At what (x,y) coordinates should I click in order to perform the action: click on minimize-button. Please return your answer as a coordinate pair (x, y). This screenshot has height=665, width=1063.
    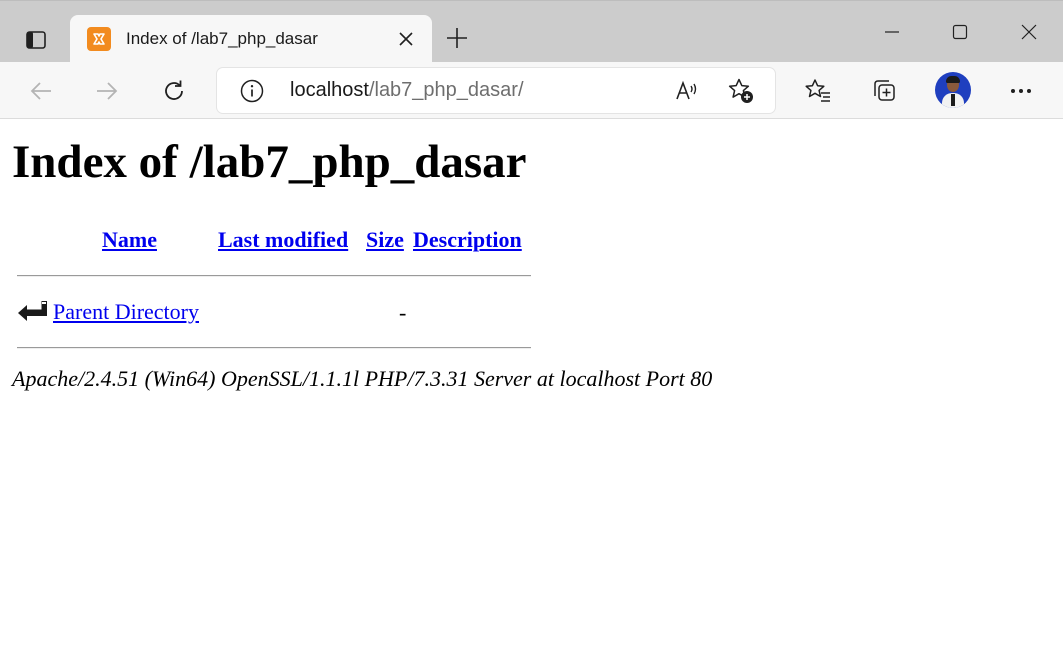
    Looking at the image, I should click on (892, 32).